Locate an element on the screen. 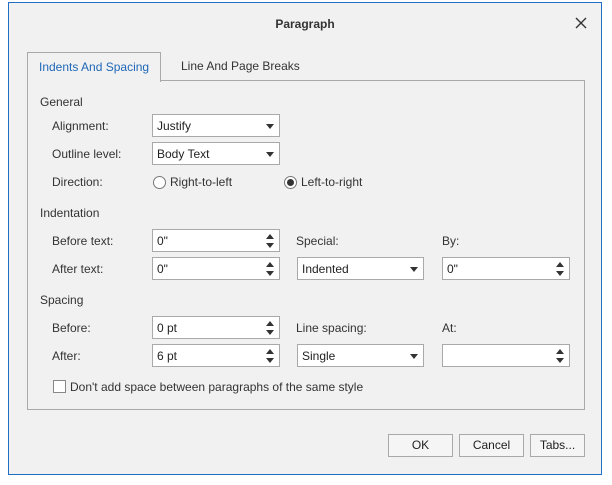 The width and height of the screenshot is (612, 485). direction-label: Direction: is located at coordinates (77, 182).